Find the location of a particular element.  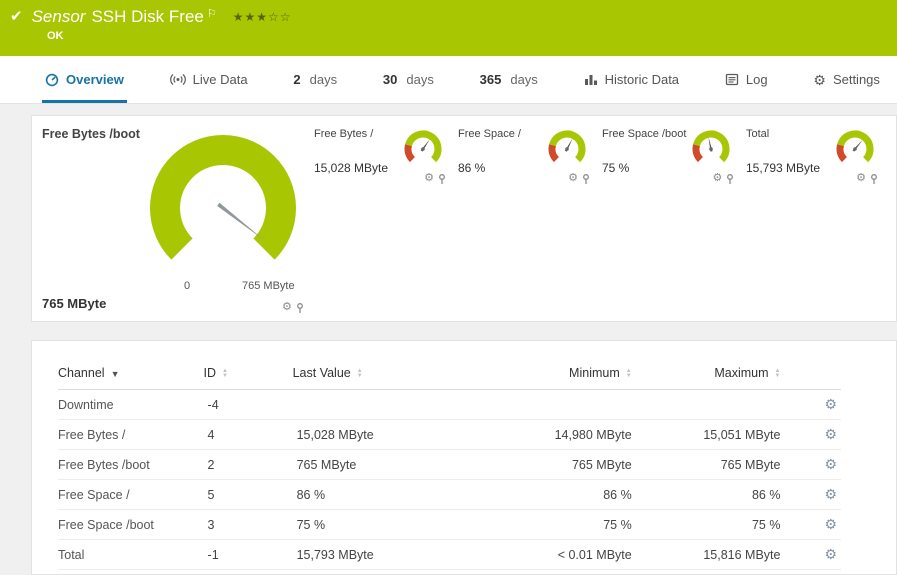

tab-live-data: Live Data is located at coordinates (209, 79).